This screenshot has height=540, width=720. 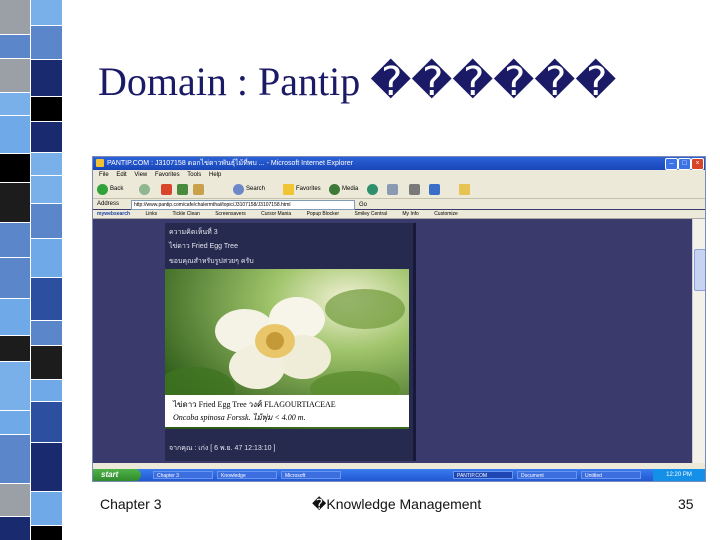 I want to click on post-signature: จากคุณ : เก่ง [ 6 พ.ย. 47 12:13:10 ], so click(x=222, y=448).